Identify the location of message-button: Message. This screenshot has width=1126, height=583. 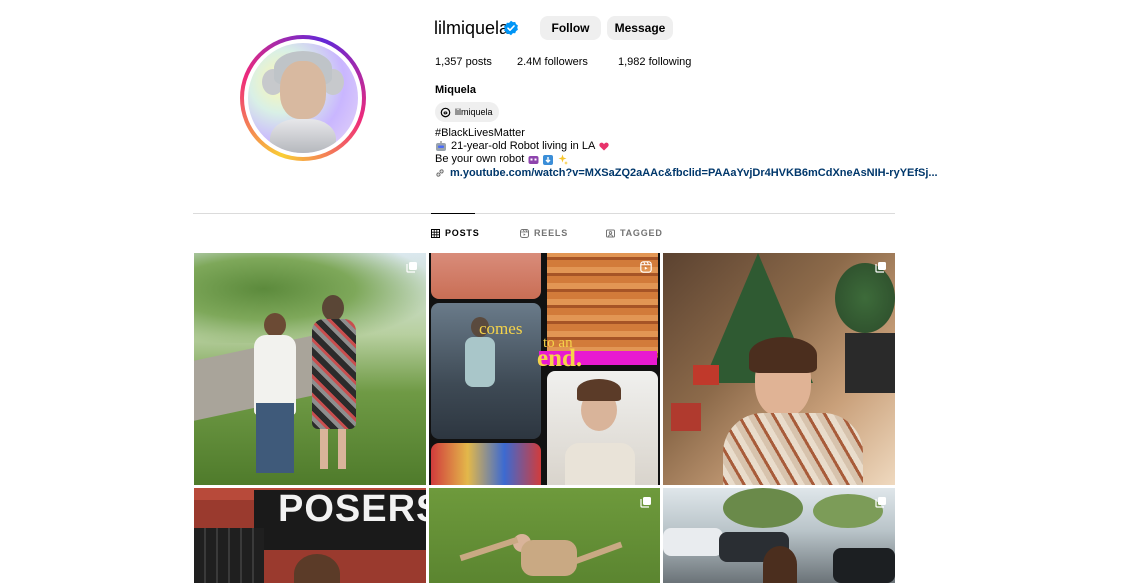
(640, 28).